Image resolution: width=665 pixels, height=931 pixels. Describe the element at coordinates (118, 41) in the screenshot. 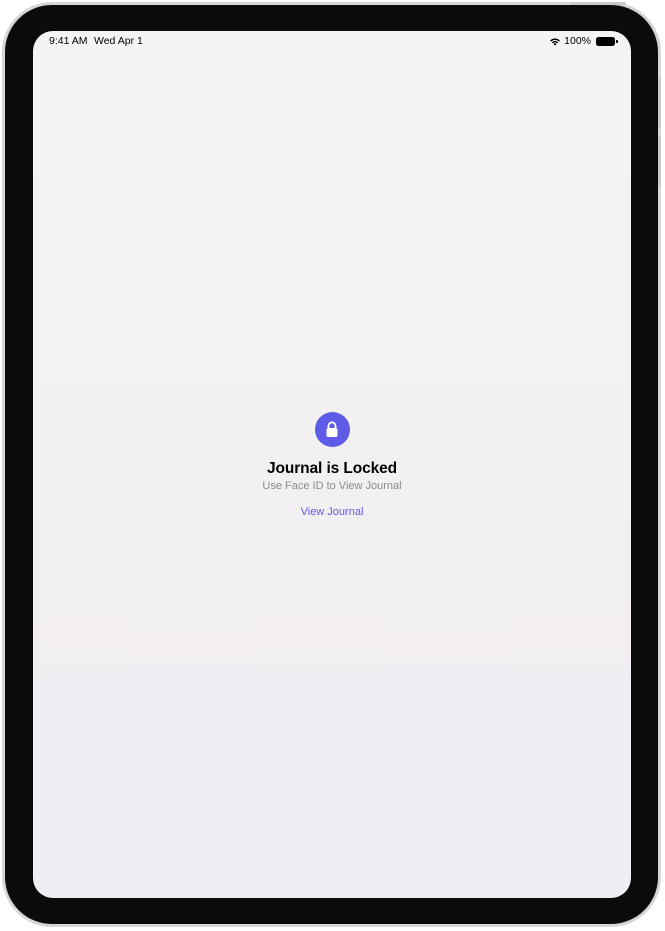

I see `status-date: Wed Apr 1` at that location.